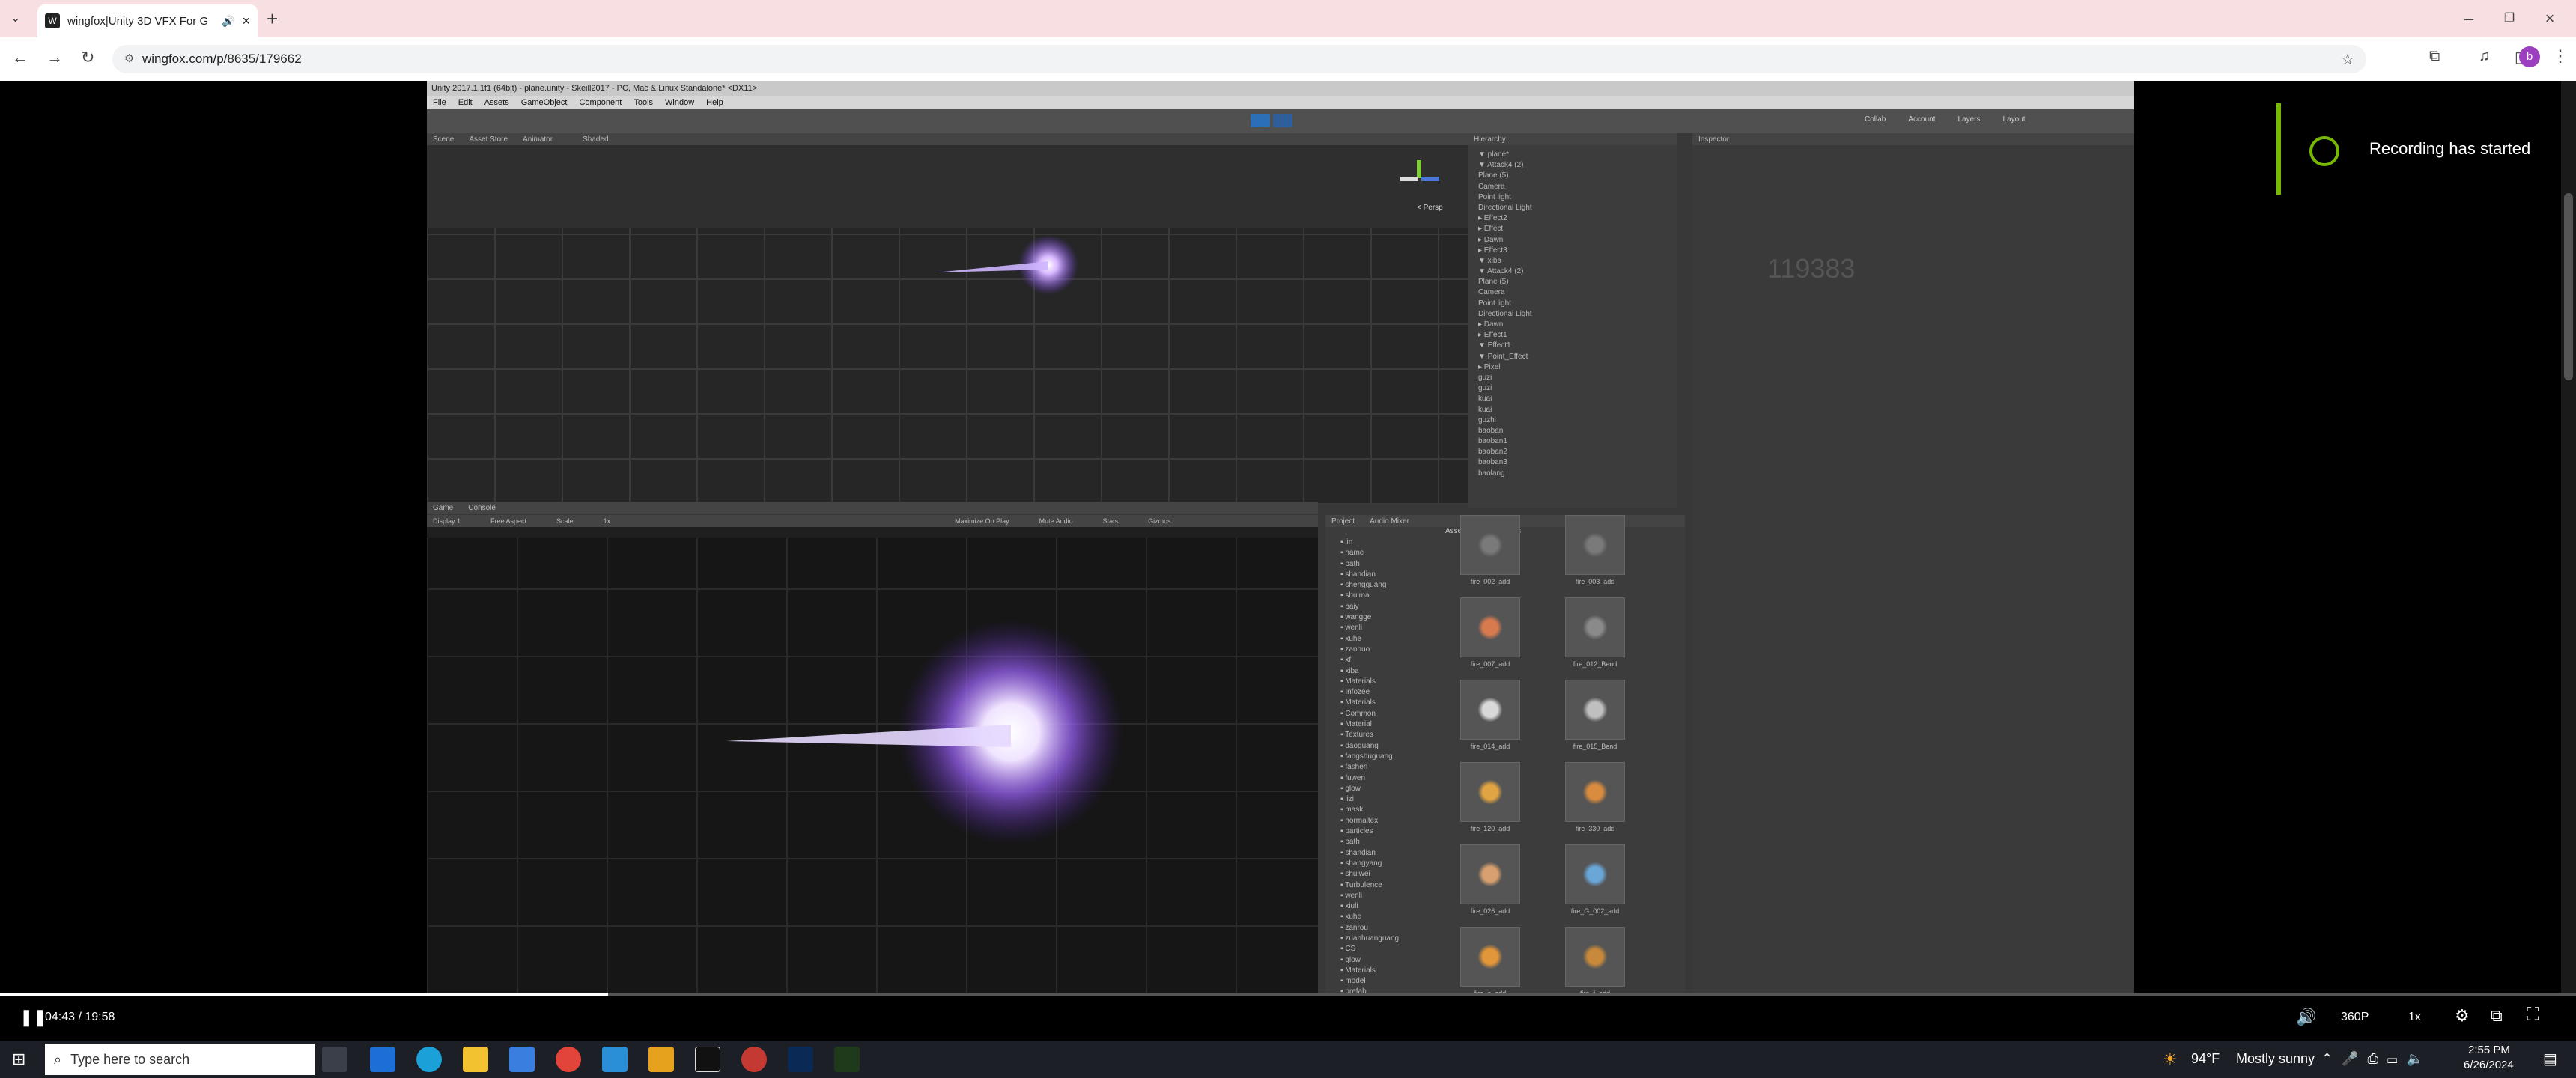 The height and width of the screenshot is (1078, 2576). Describe the element at coordinates (2450, 148) in the screenshot. I see `toast-message: Recording has started` at that location.